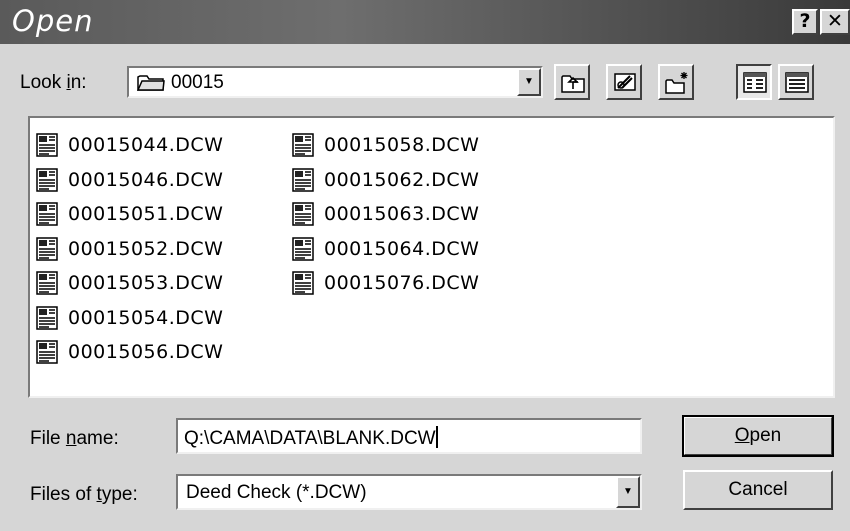  What do you see at coordinates (402, 283) in the screenshot?
I see `file-name: 00015076.DCW` at bounding box center [402, 283].